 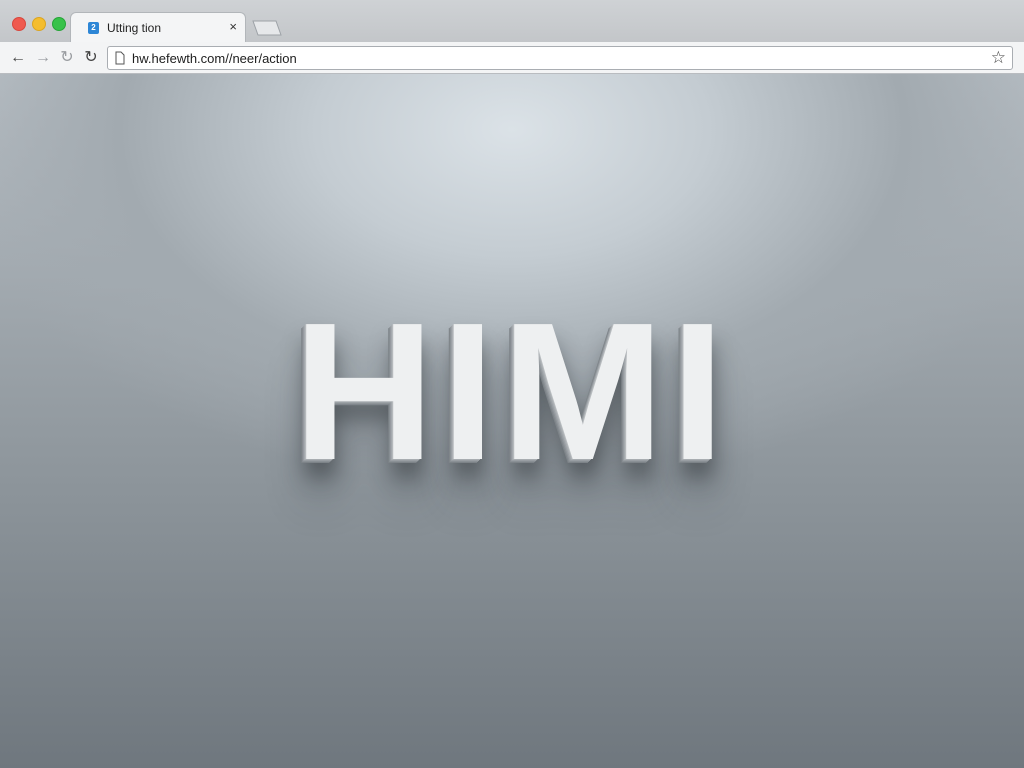 What do you see at coordinates (39, 24) in the screenshot?
I see `window-minimize-button` at bounding box center [39, 24].